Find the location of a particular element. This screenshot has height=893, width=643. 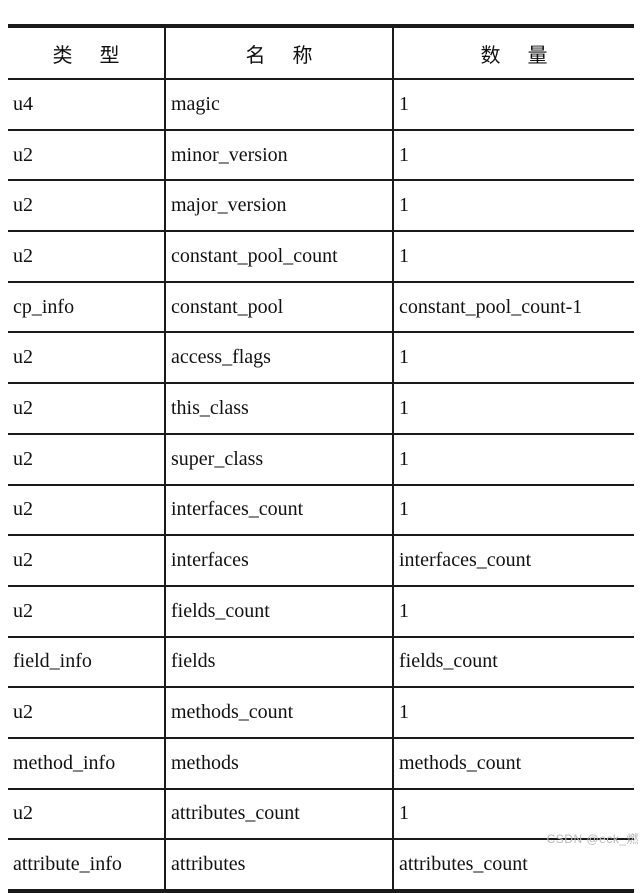

cell-name: fields is located at coordinates (279, 662).